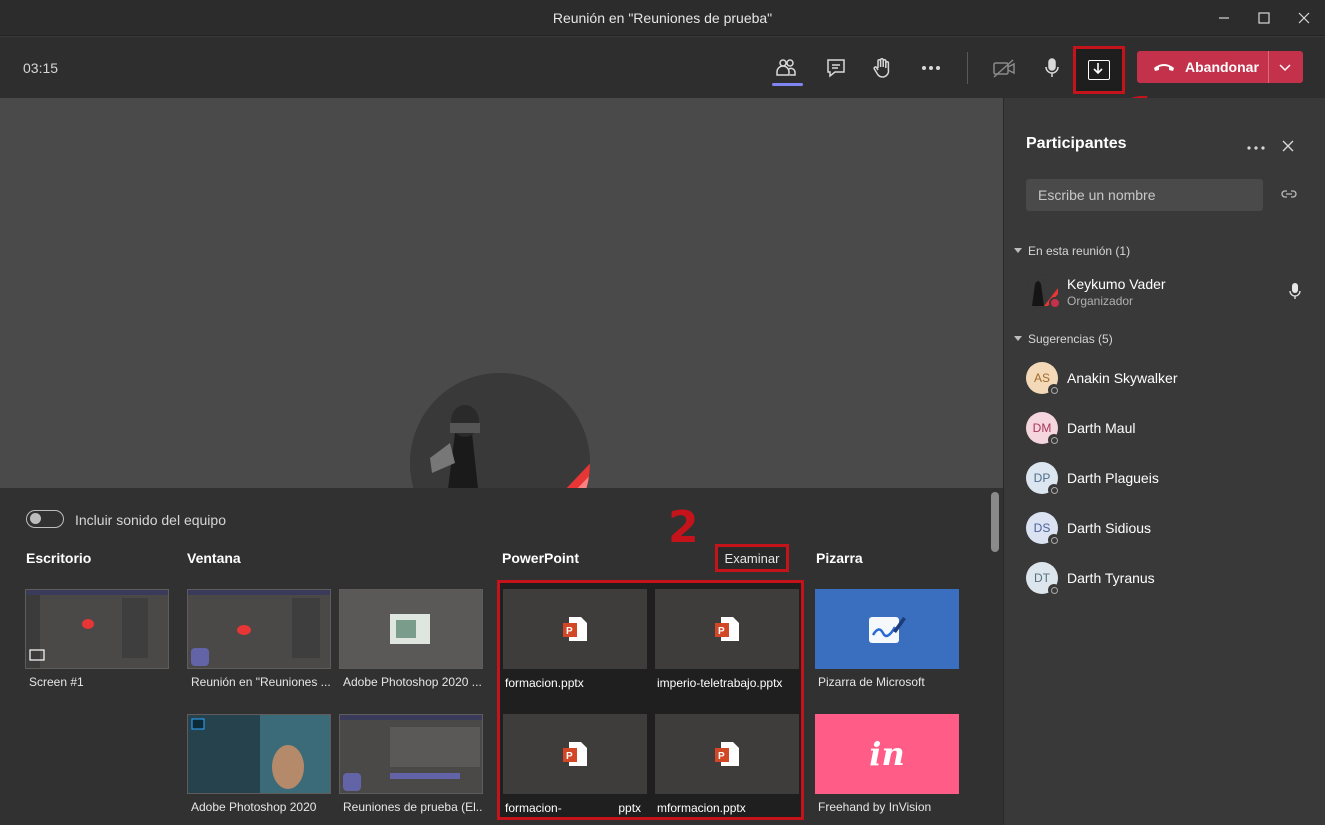  I want to click on photoshop-splash-preview, so click(259, 754).